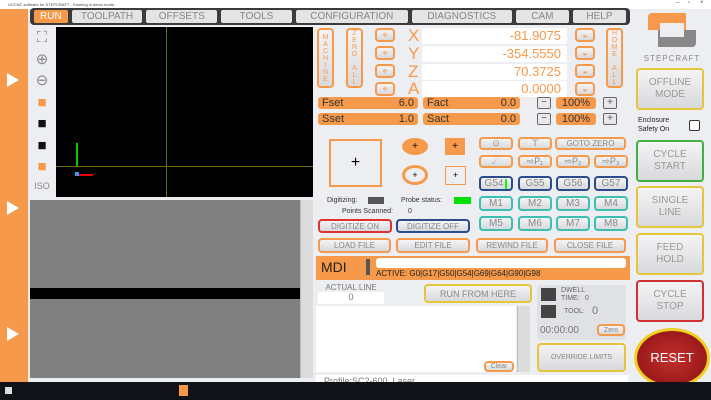  I want to click on digitize-on-button: DIGITIZE ON, so click(355, 226).